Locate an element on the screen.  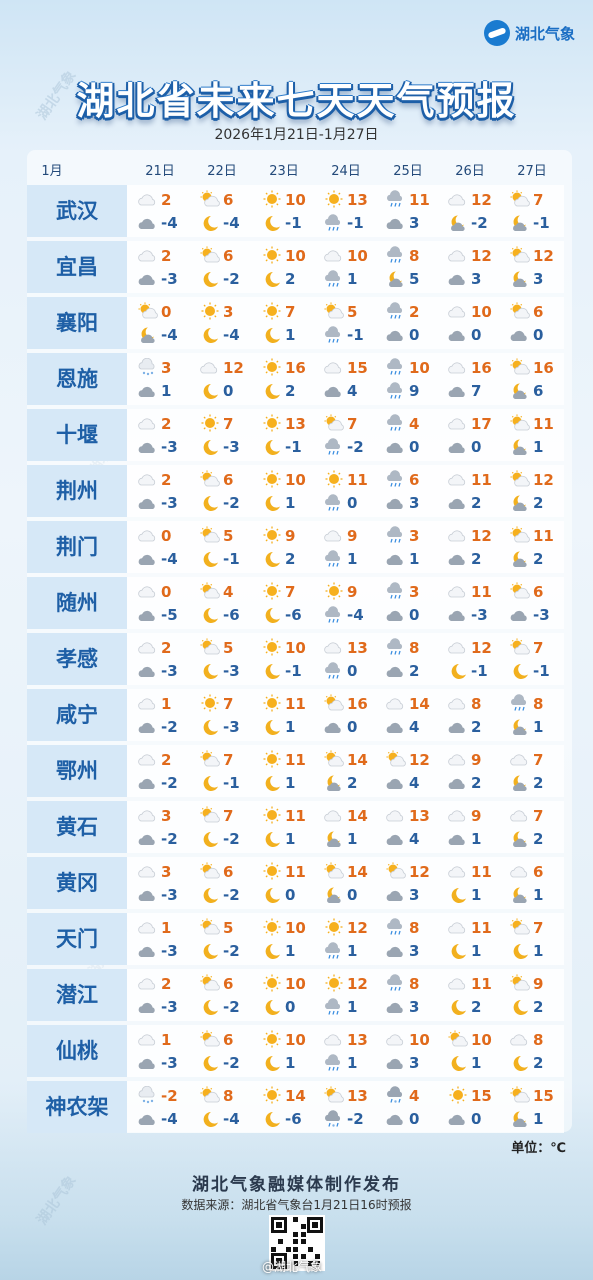
header-month: 1月 is located at coordinates (52, 171).